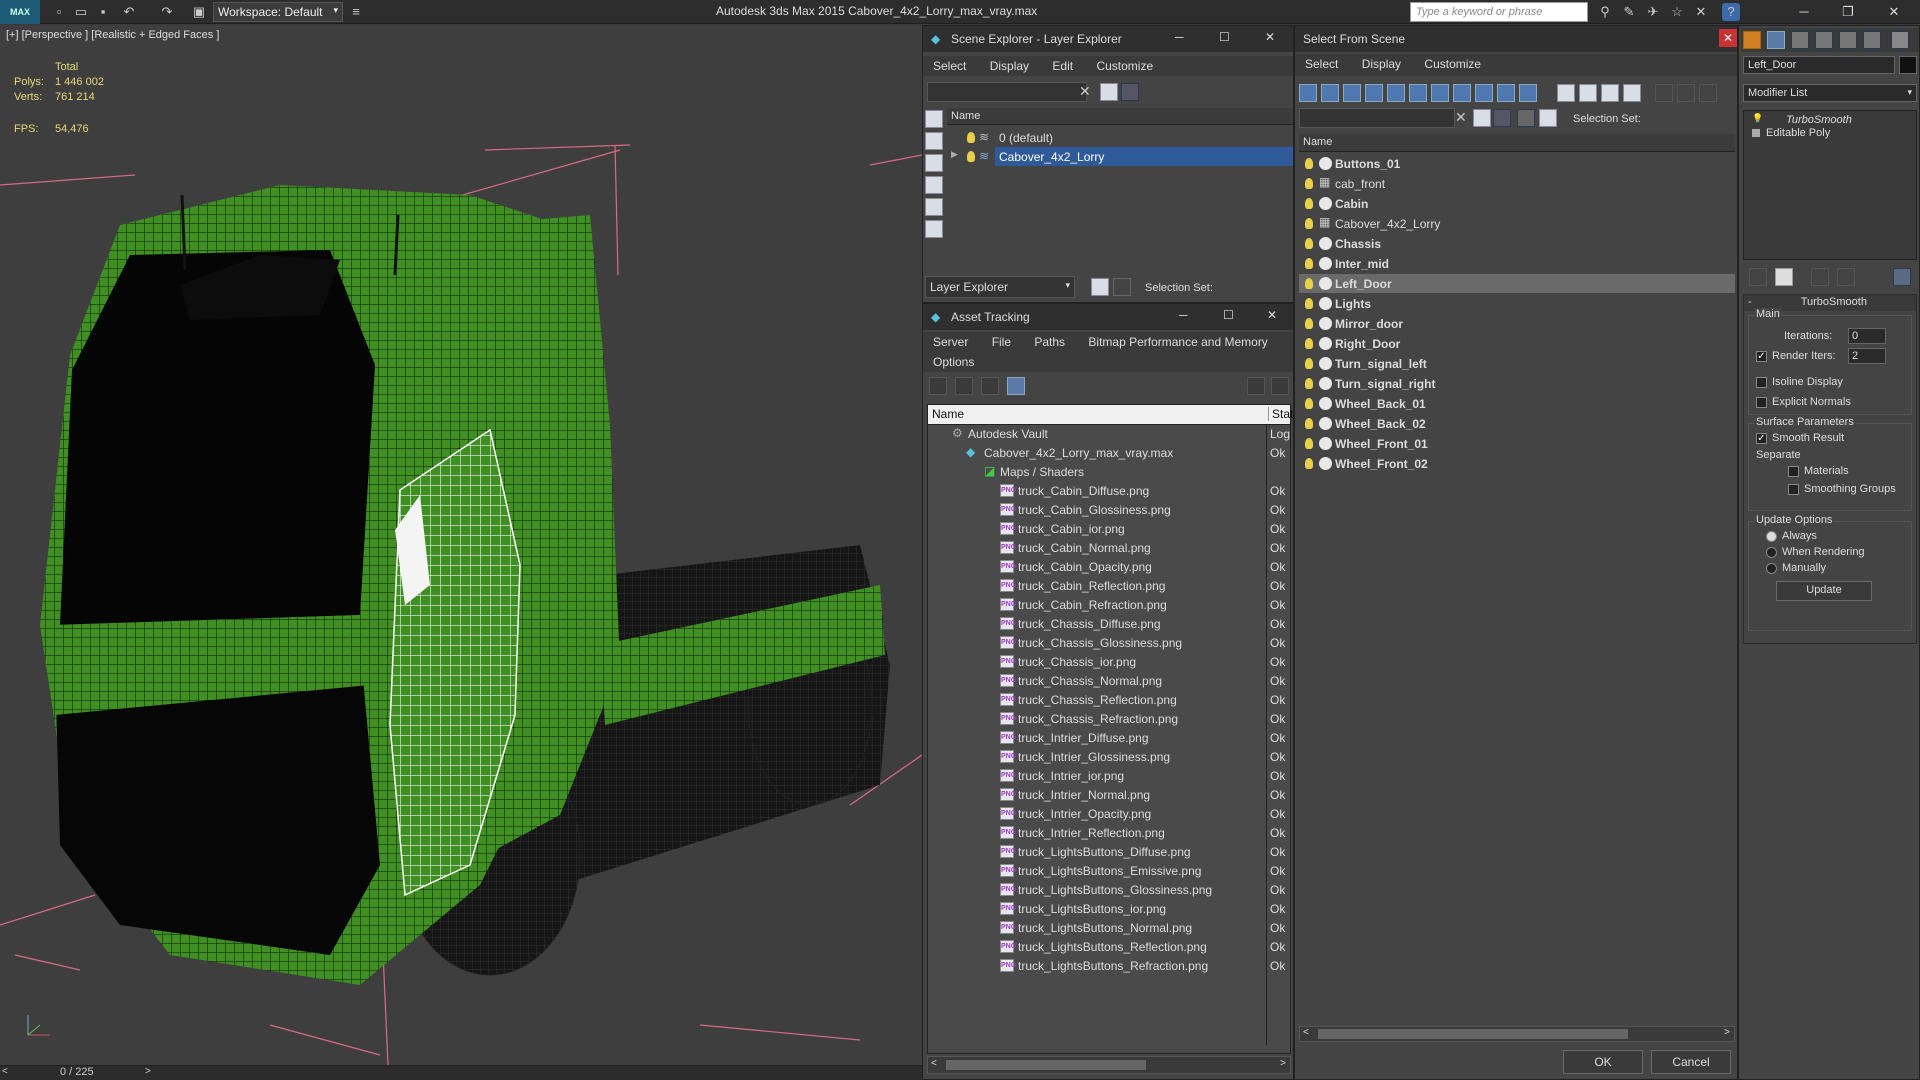  Describe the element at coordinates (1109, 453) in the screenshot. I see `max-file-row: ◆ Cabover_4x2_Lorry_max_vray.max Ok` at that location.